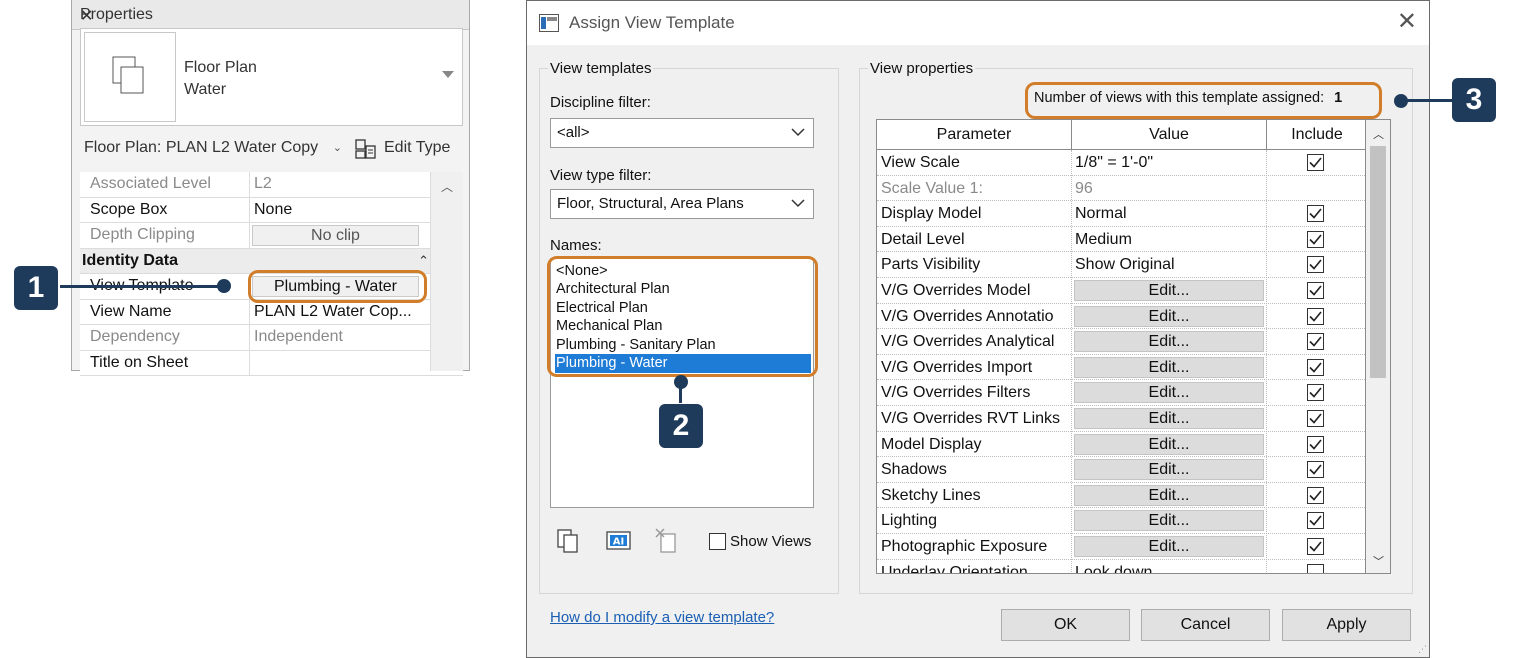  Describe the element at coordinates (135, 336) in the screenshot. I see `prop-name: Dependency` at that location.